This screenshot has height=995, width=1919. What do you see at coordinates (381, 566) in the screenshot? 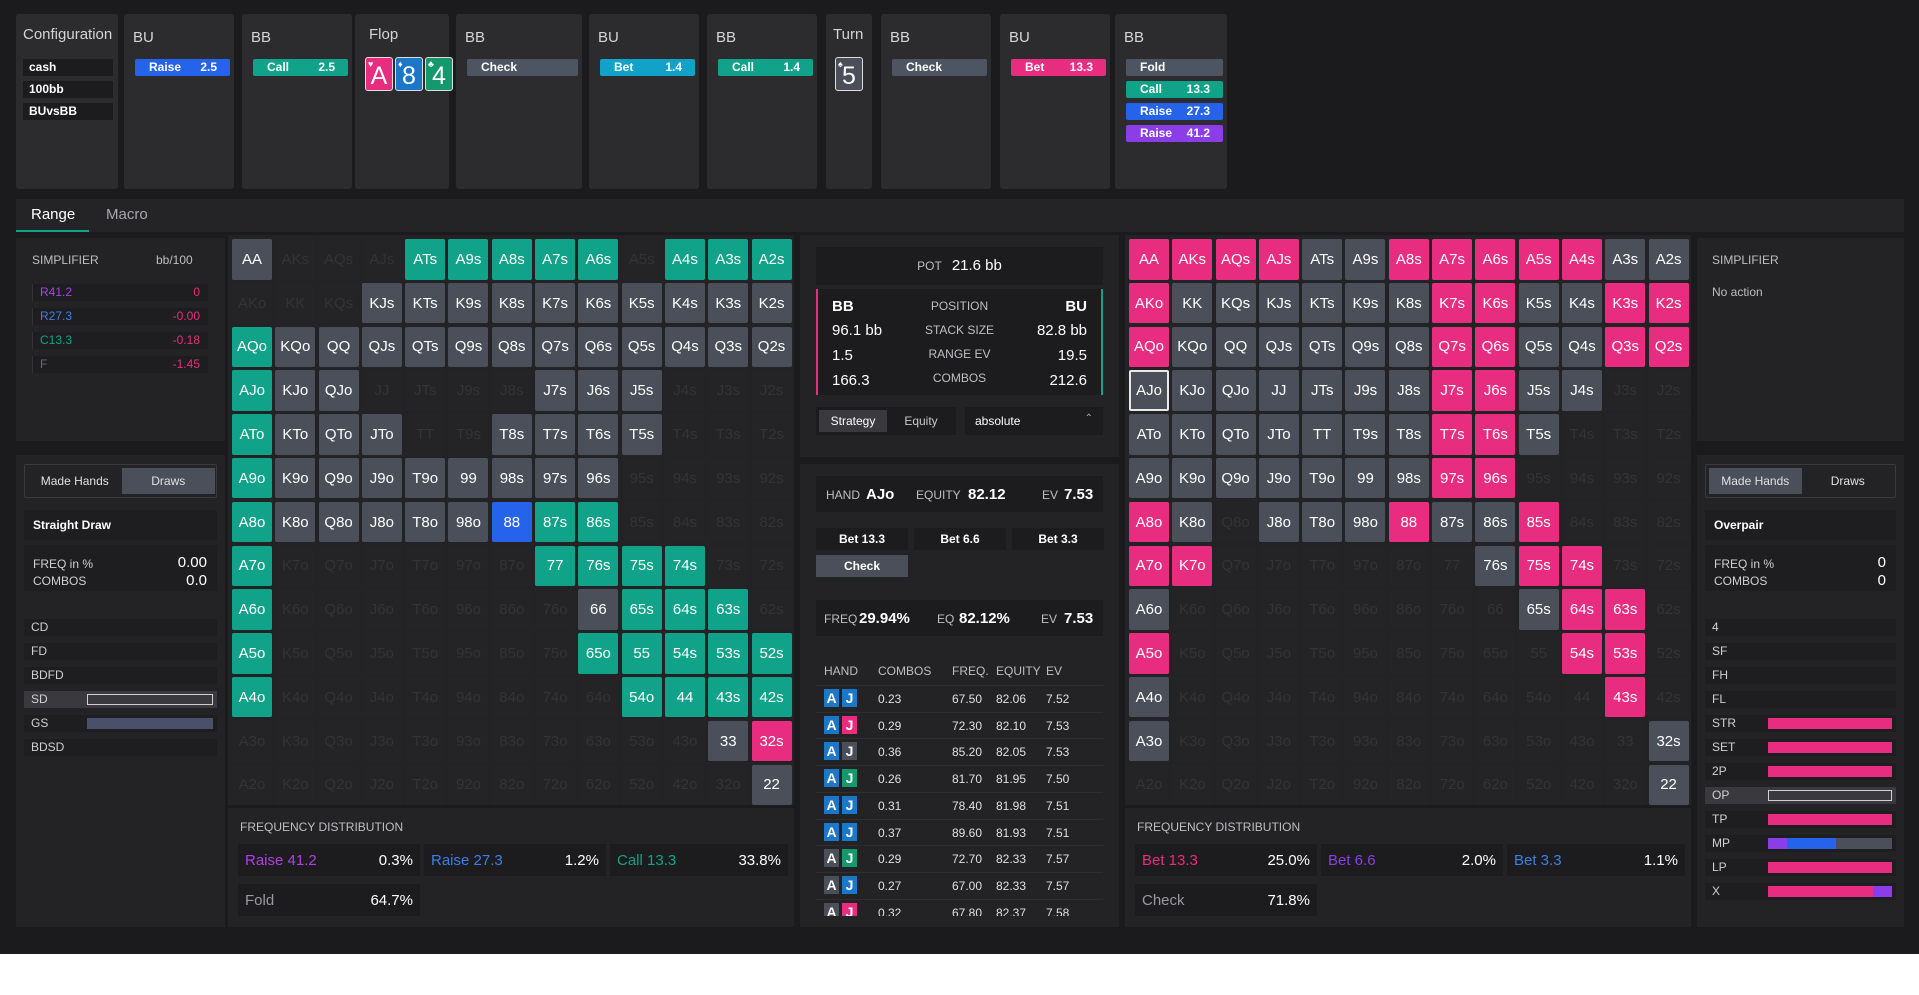
I see `hand-cell: J7o` at bounding box center [381, 566].